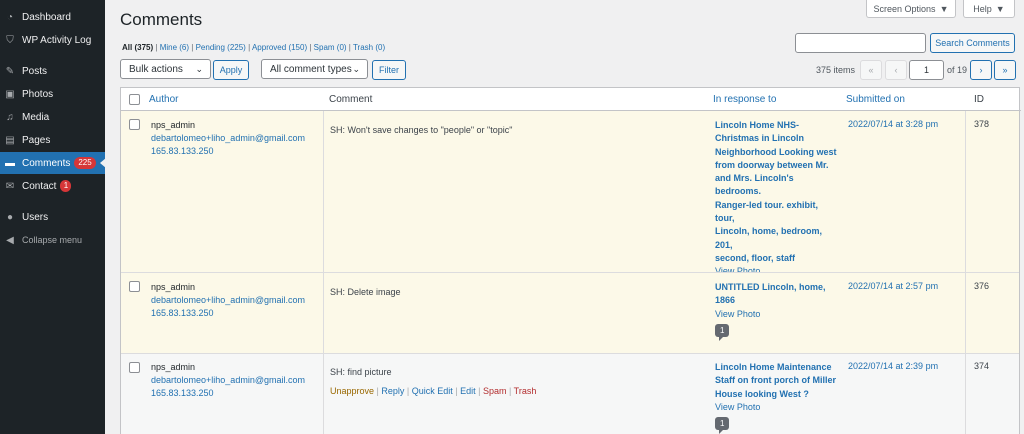 This screenshot has width=1024, height=434. Describe the element at coordinates (36, 140) in the screenshot. I see `sidebar-item-label: Pages` at that location.